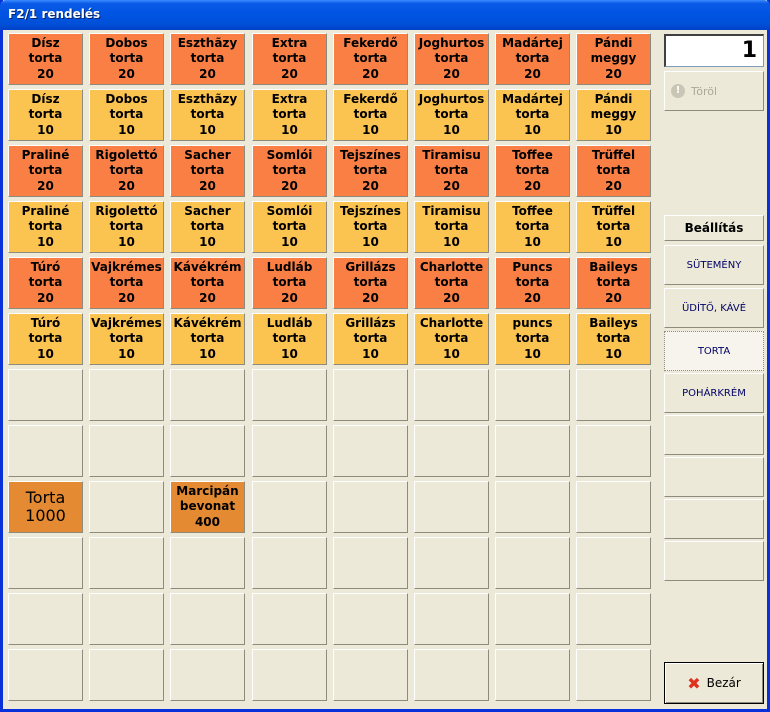  Describe the element at coordinates (126, 339) in the screenshot. I see `product-button: Vajkrémes torta 10` at that location.